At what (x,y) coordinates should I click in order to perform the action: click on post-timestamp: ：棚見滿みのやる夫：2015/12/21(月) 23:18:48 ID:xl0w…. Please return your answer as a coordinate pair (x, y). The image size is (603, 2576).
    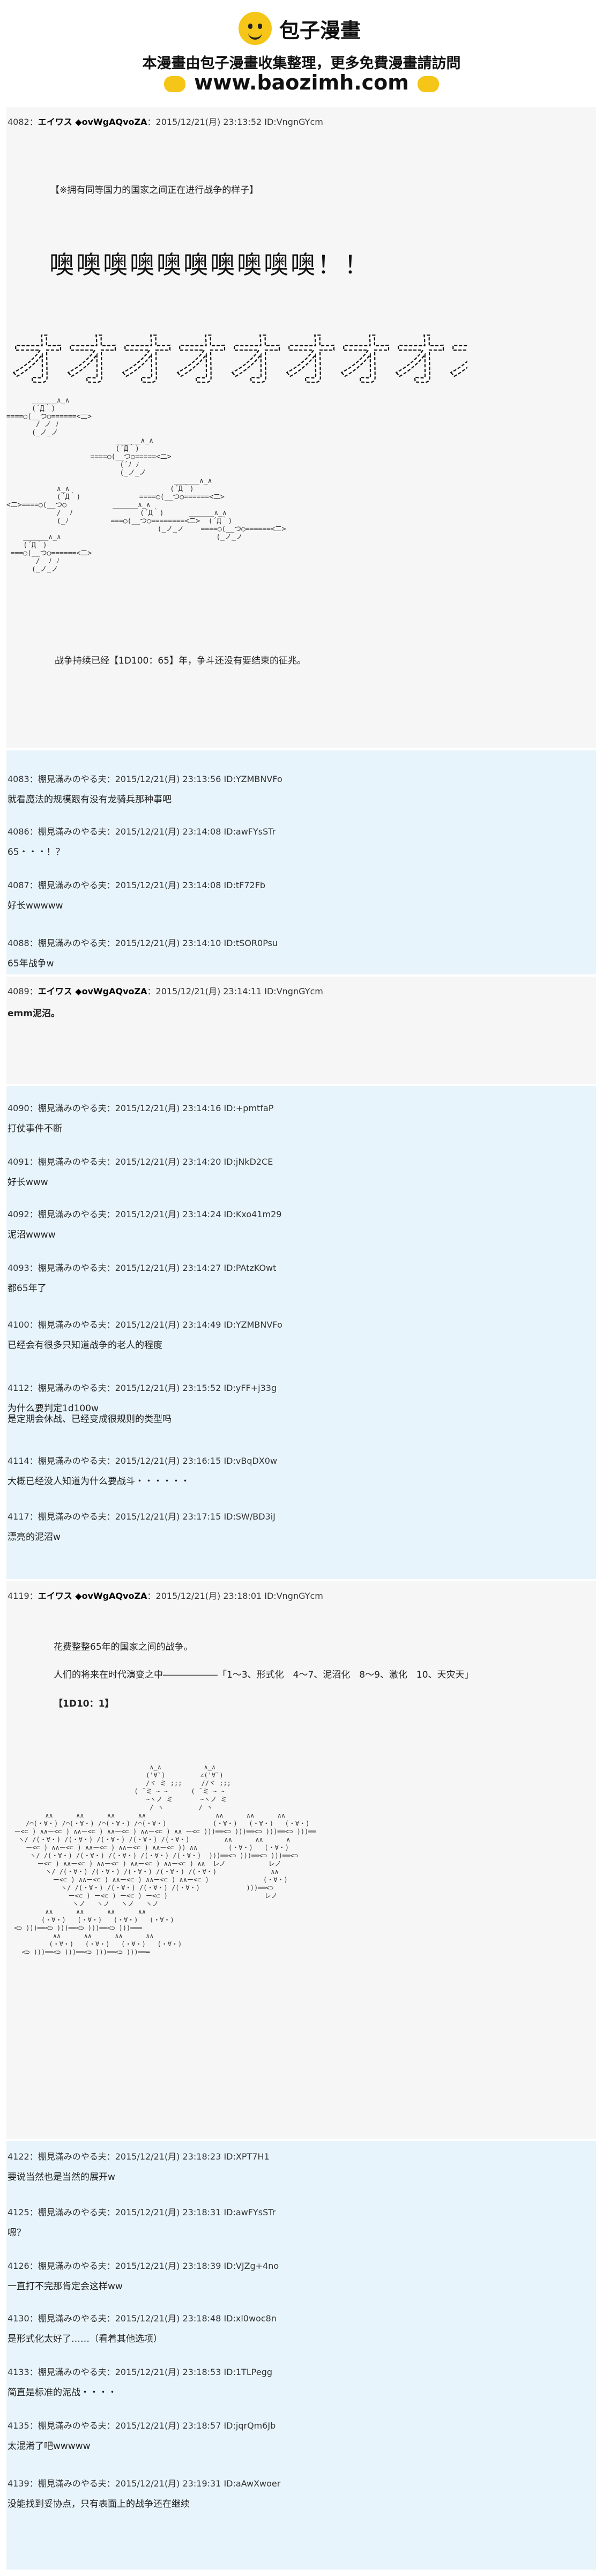
    Looking at the image, I should click on (153, 2318).